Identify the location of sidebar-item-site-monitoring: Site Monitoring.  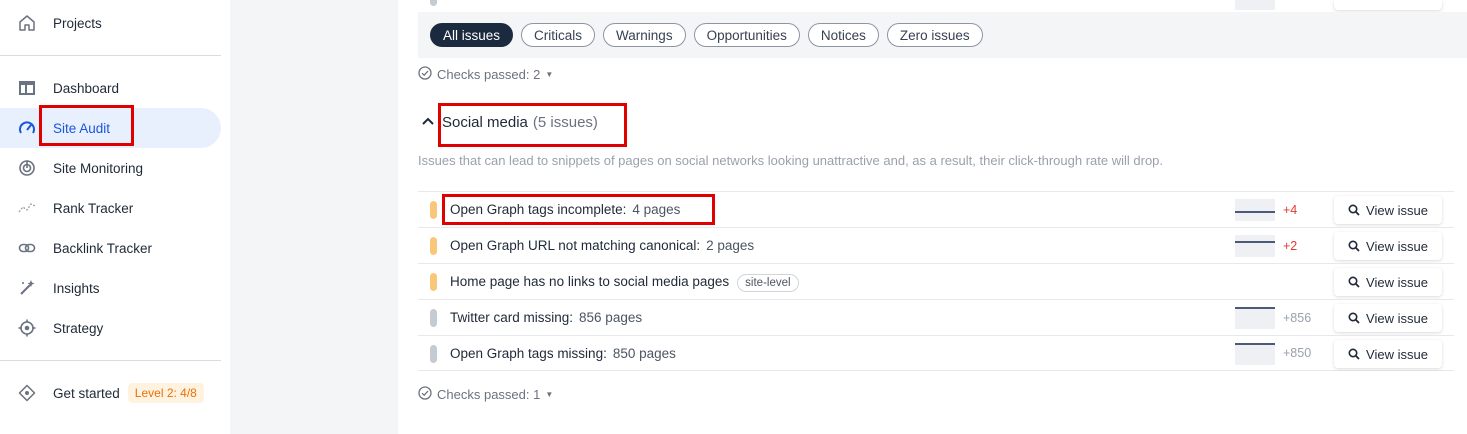
(110, 168).